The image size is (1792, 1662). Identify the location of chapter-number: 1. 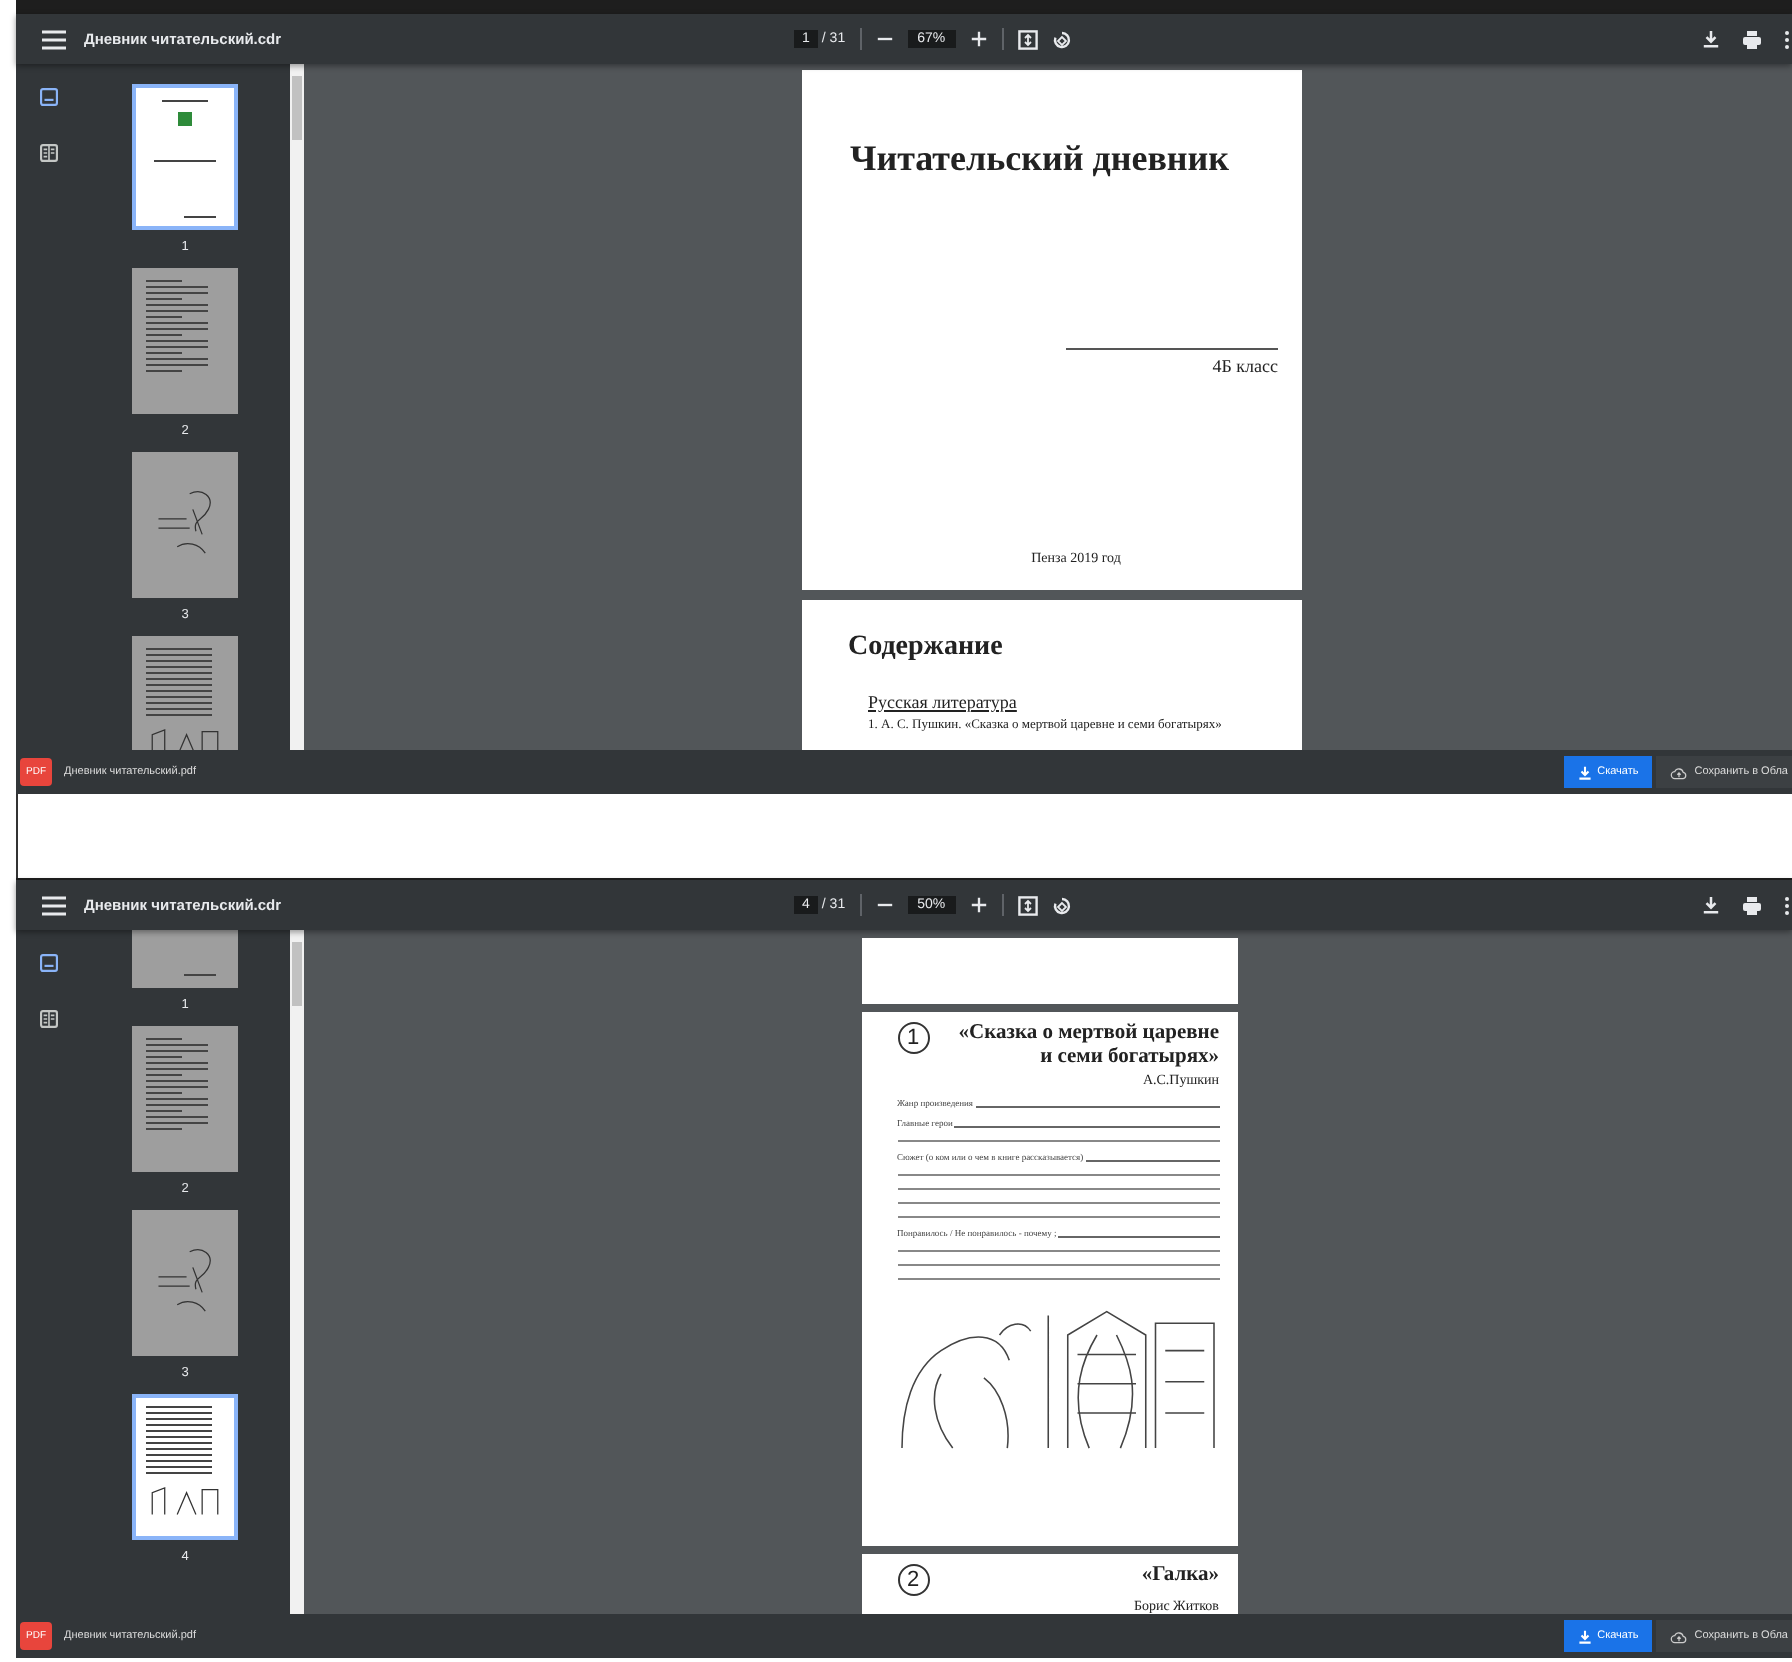
(913, 1038).